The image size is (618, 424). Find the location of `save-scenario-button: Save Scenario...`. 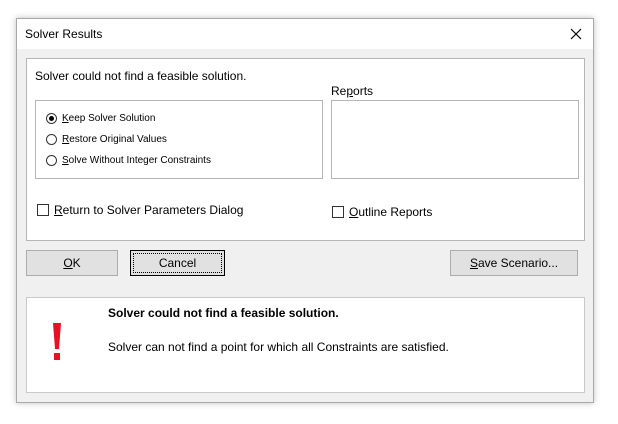

save-scenario-button: Save Scenario... is located at coordinates (514, 263).